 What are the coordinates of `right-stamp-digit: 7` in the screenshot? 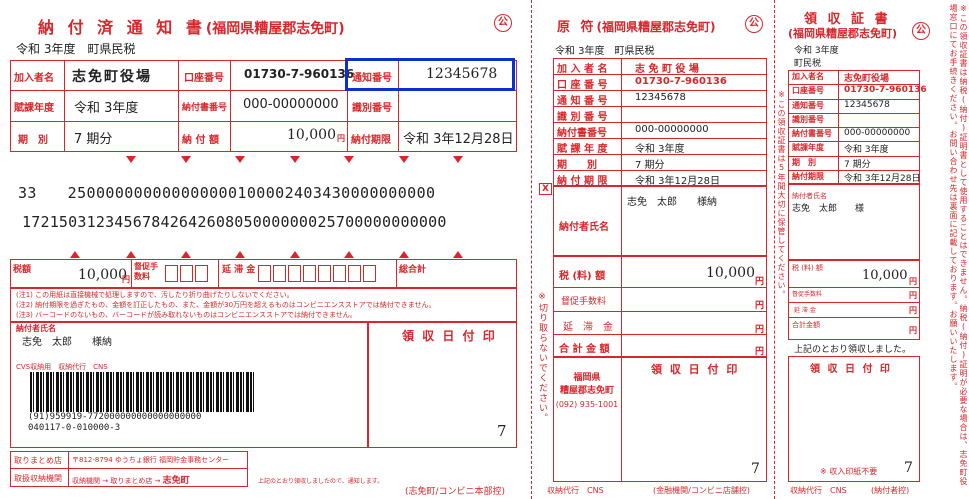 It's located at (908, 468).